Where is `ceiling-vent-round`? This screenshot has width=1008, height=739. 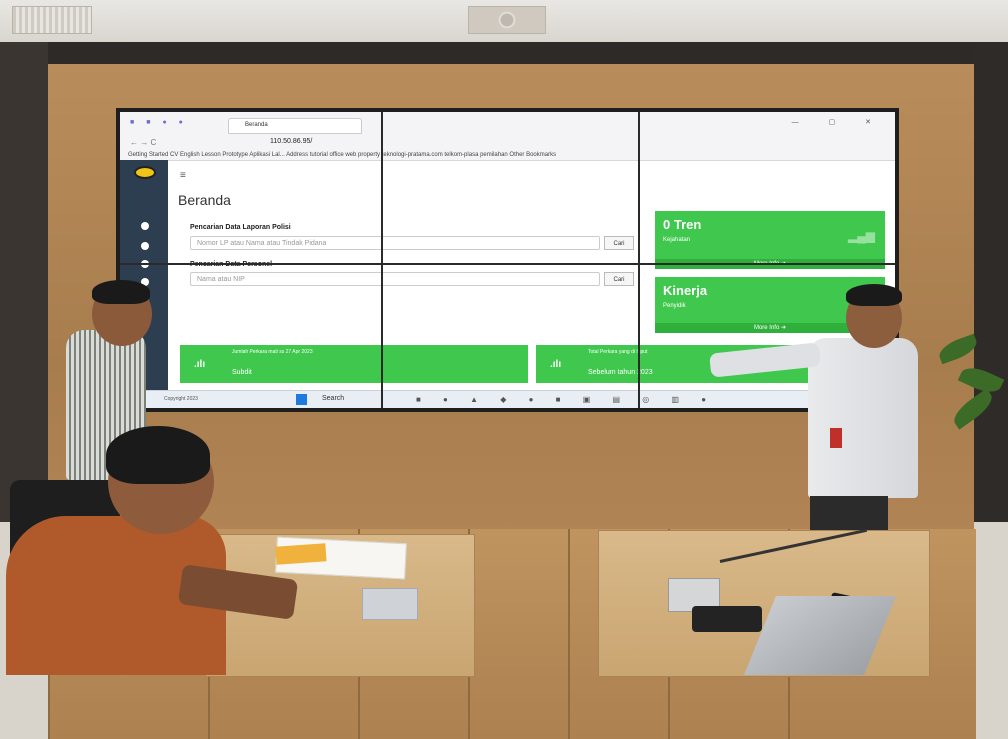
ceiling-vent-round is located at coordinates (507, 20).